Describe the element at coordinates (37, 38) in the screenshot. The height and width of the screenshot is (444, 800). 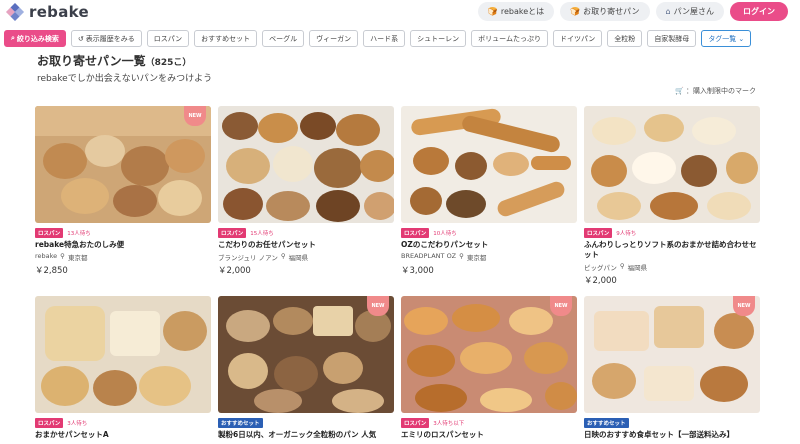
I see `refine-search-label: 絞り込み検索` at that location.